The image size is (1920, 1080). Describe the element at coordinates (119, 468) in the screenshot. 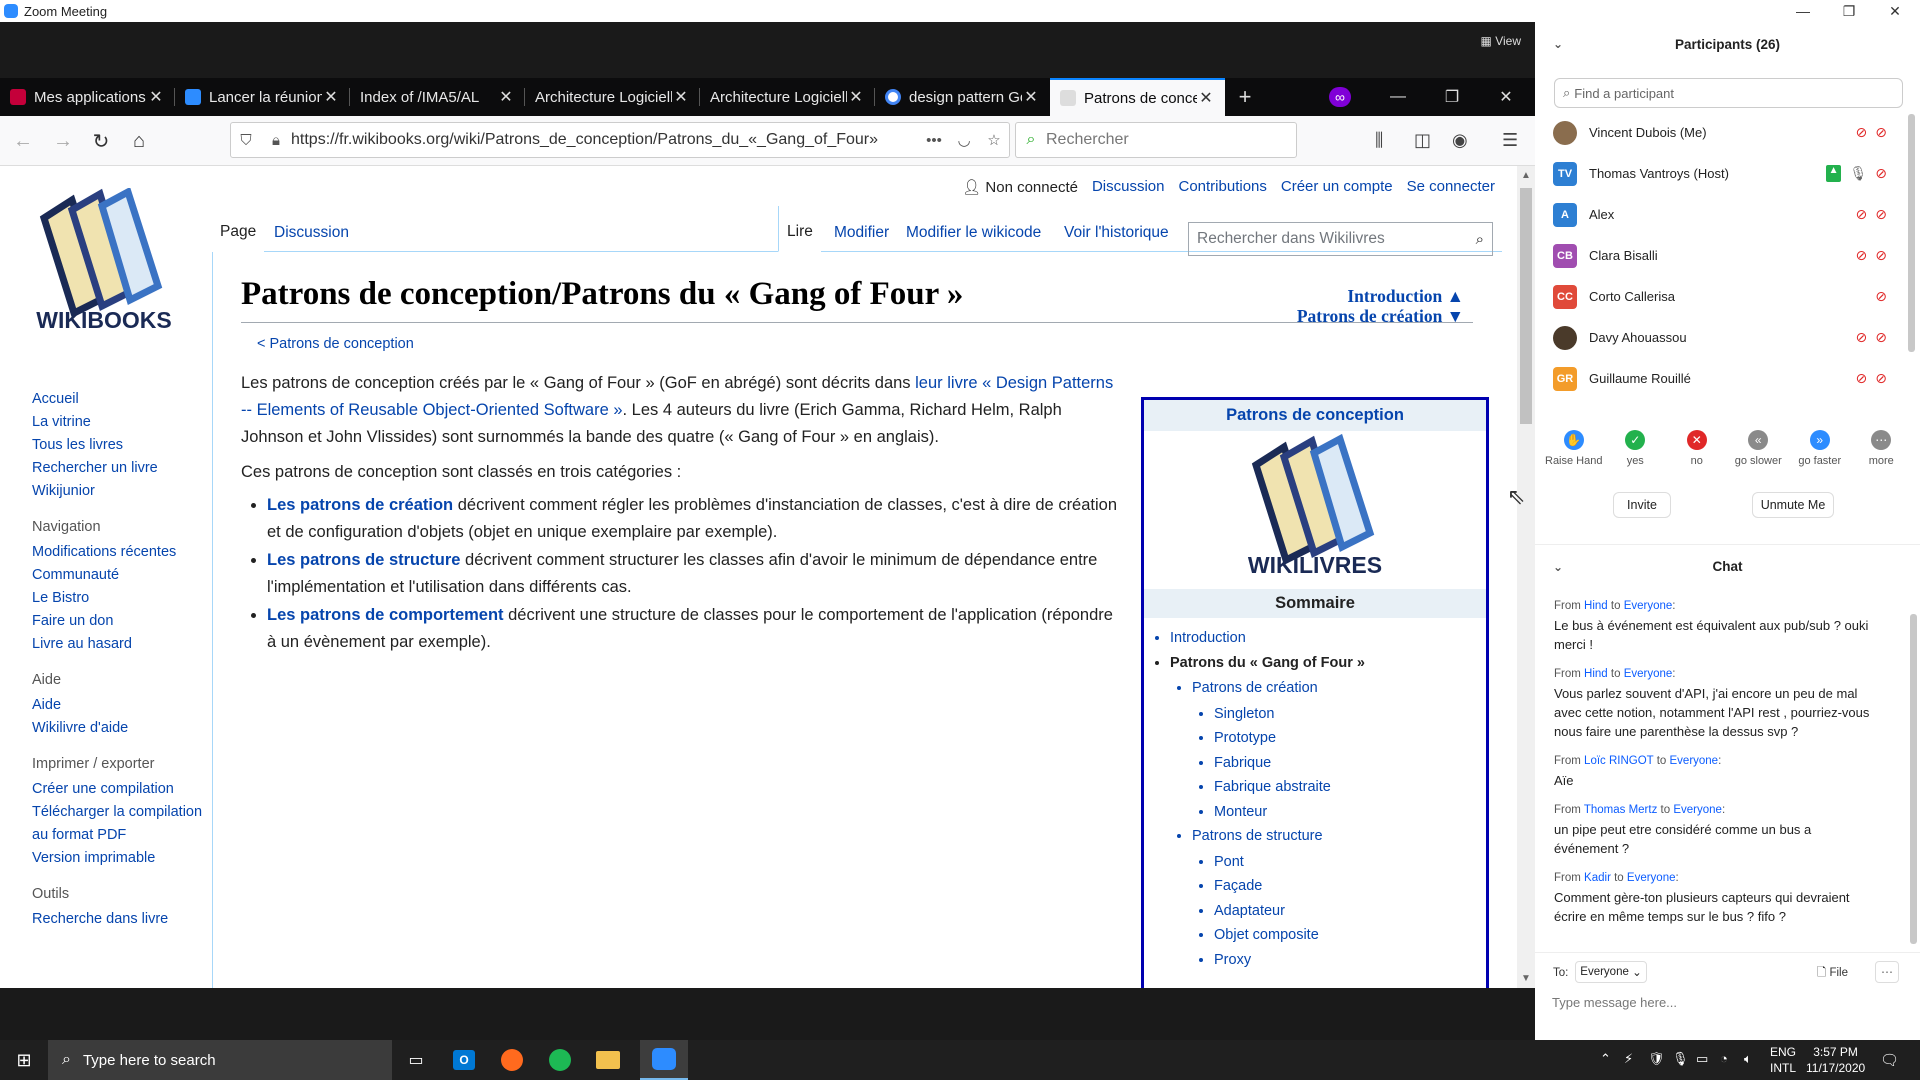

I see `sidebar-link: Rechercher un livre` at that location.